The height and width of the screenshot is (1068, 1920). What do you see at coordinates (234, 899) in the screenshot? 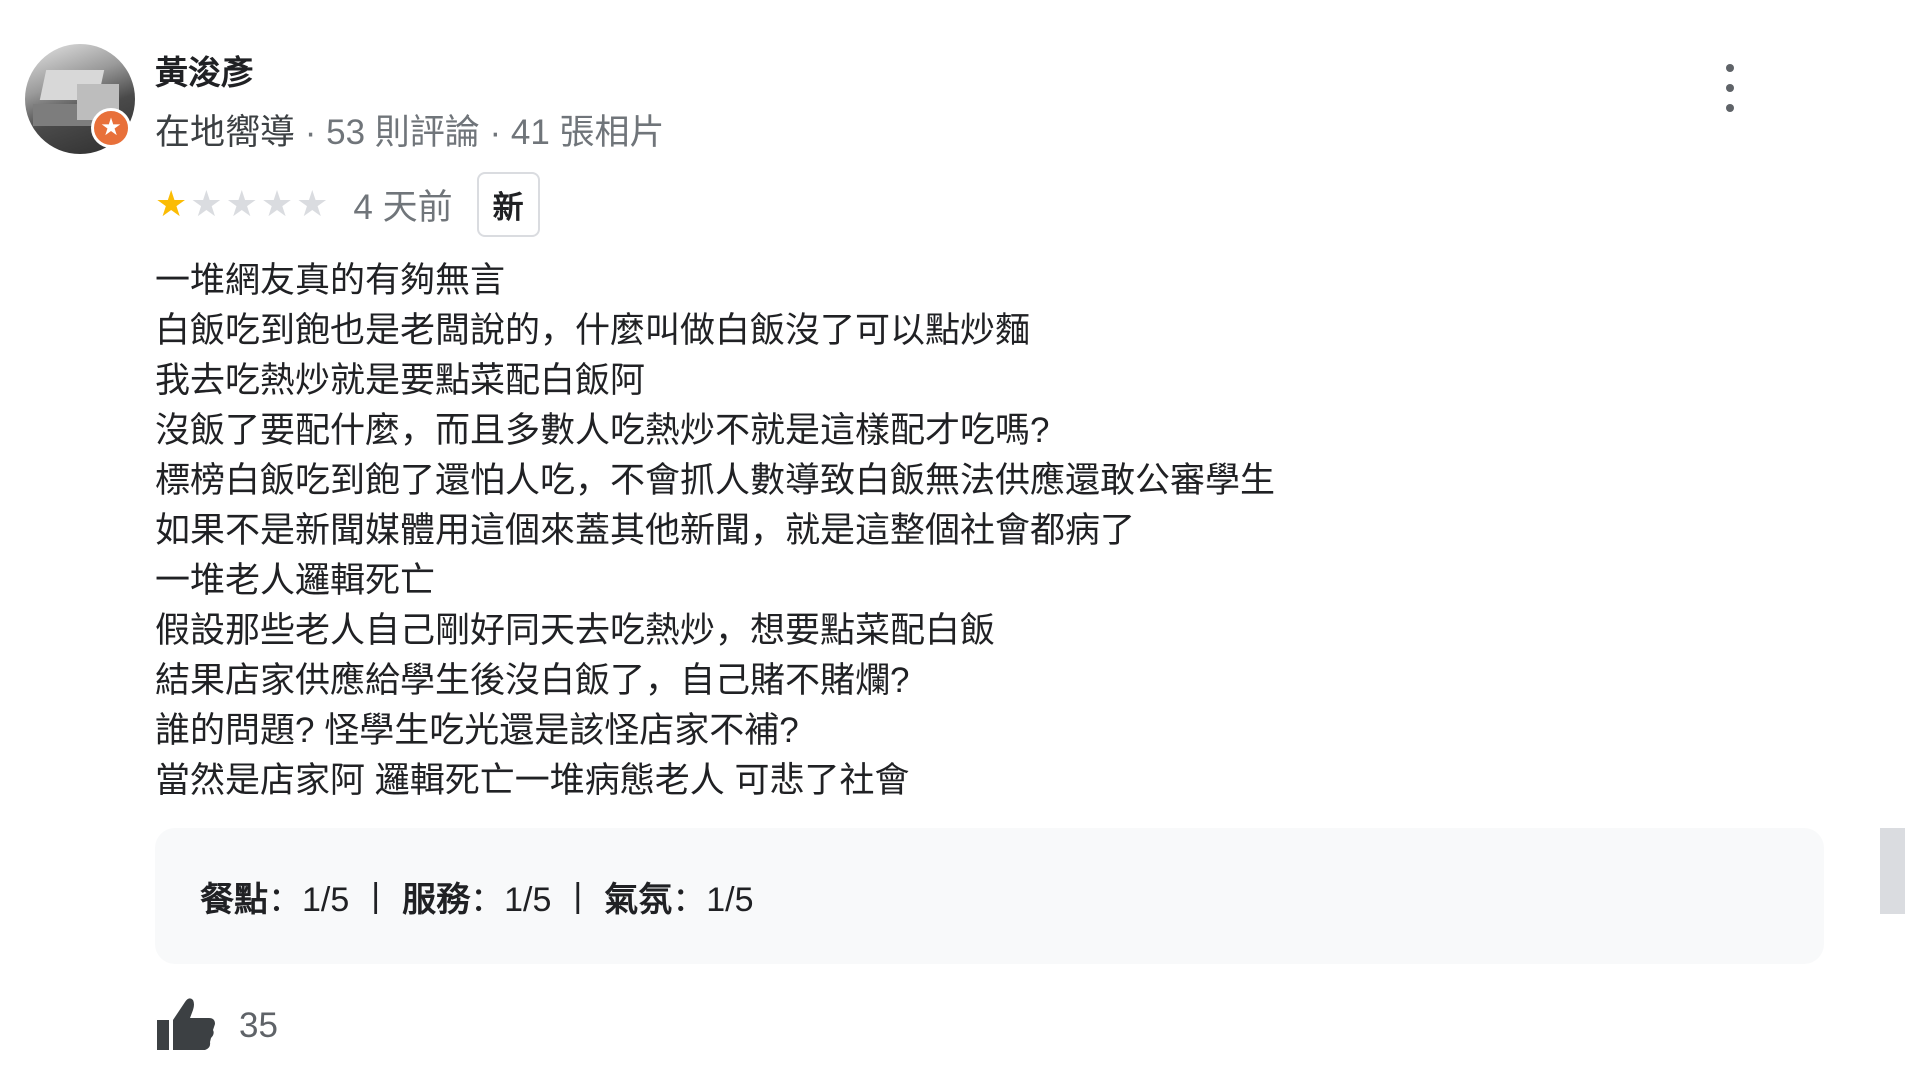
I see `subrating-label-food: 餐點` at bounding box center [234, 899].